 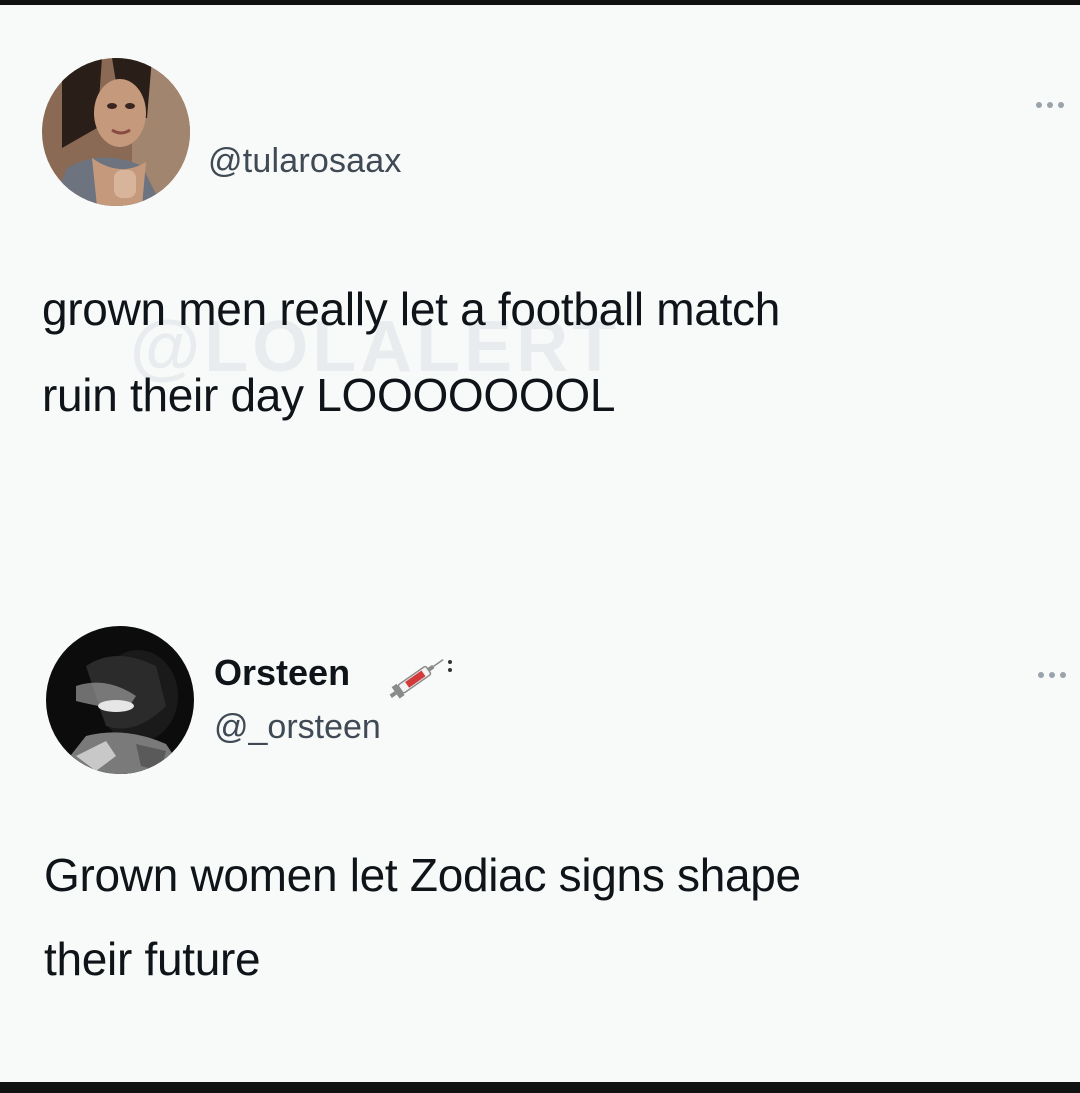 What do you see at coordinates (305, 161) in the screenshot?
I see `author-handle: @tularosaax` at bounding box center [305, 161].